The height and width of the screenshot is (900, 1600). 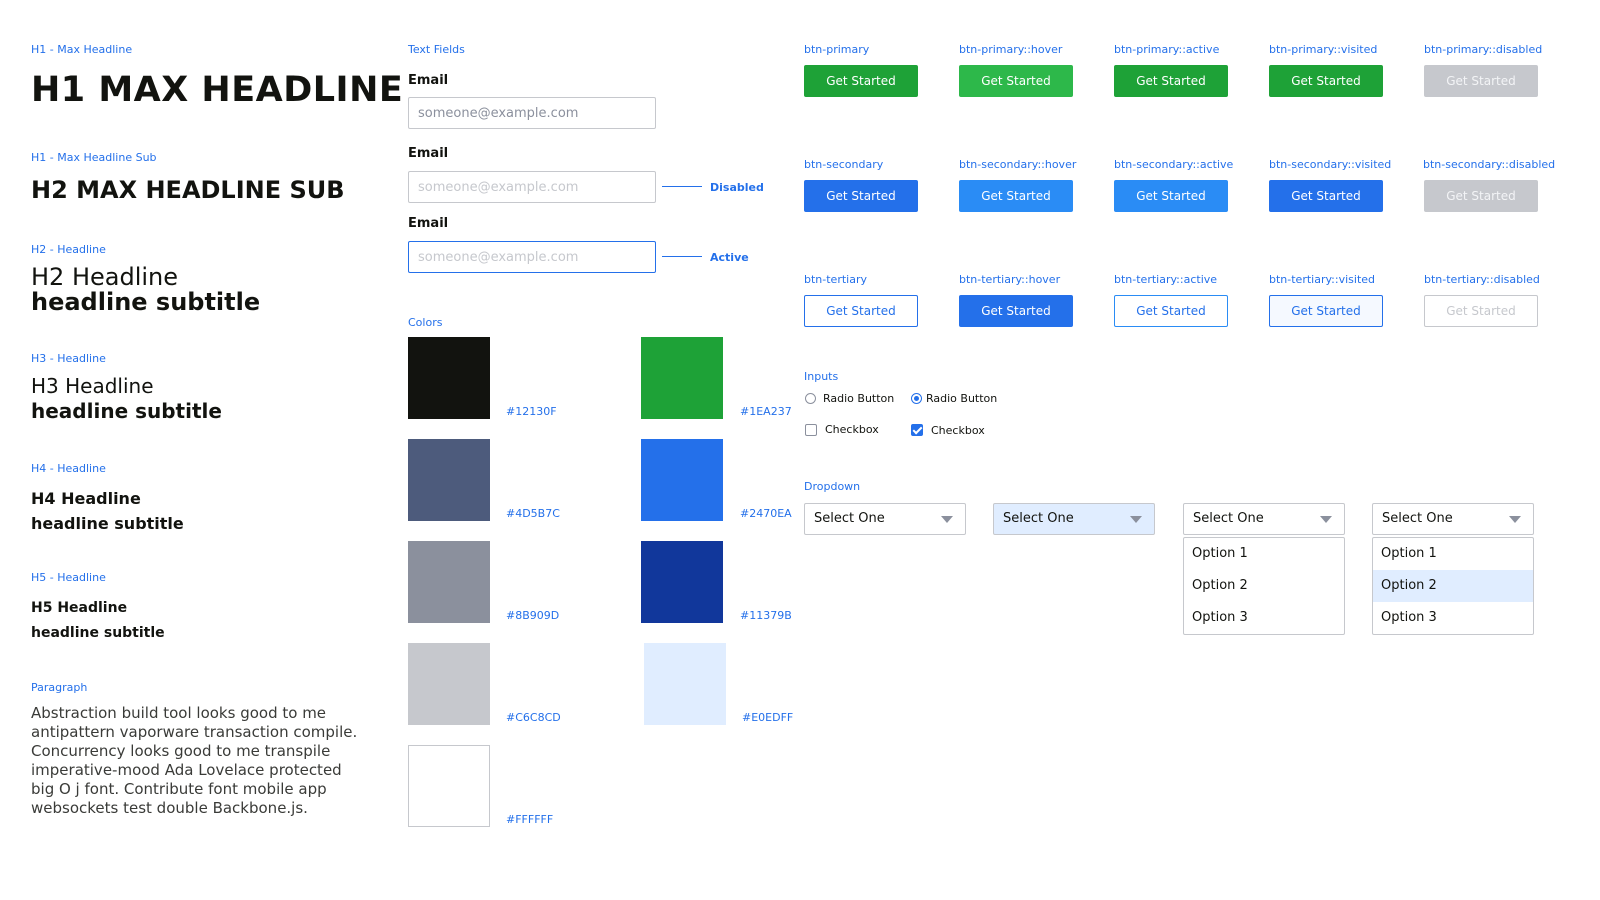 I want to click on h5-subtitle: headline subtitle, so click(x=98, y=633).